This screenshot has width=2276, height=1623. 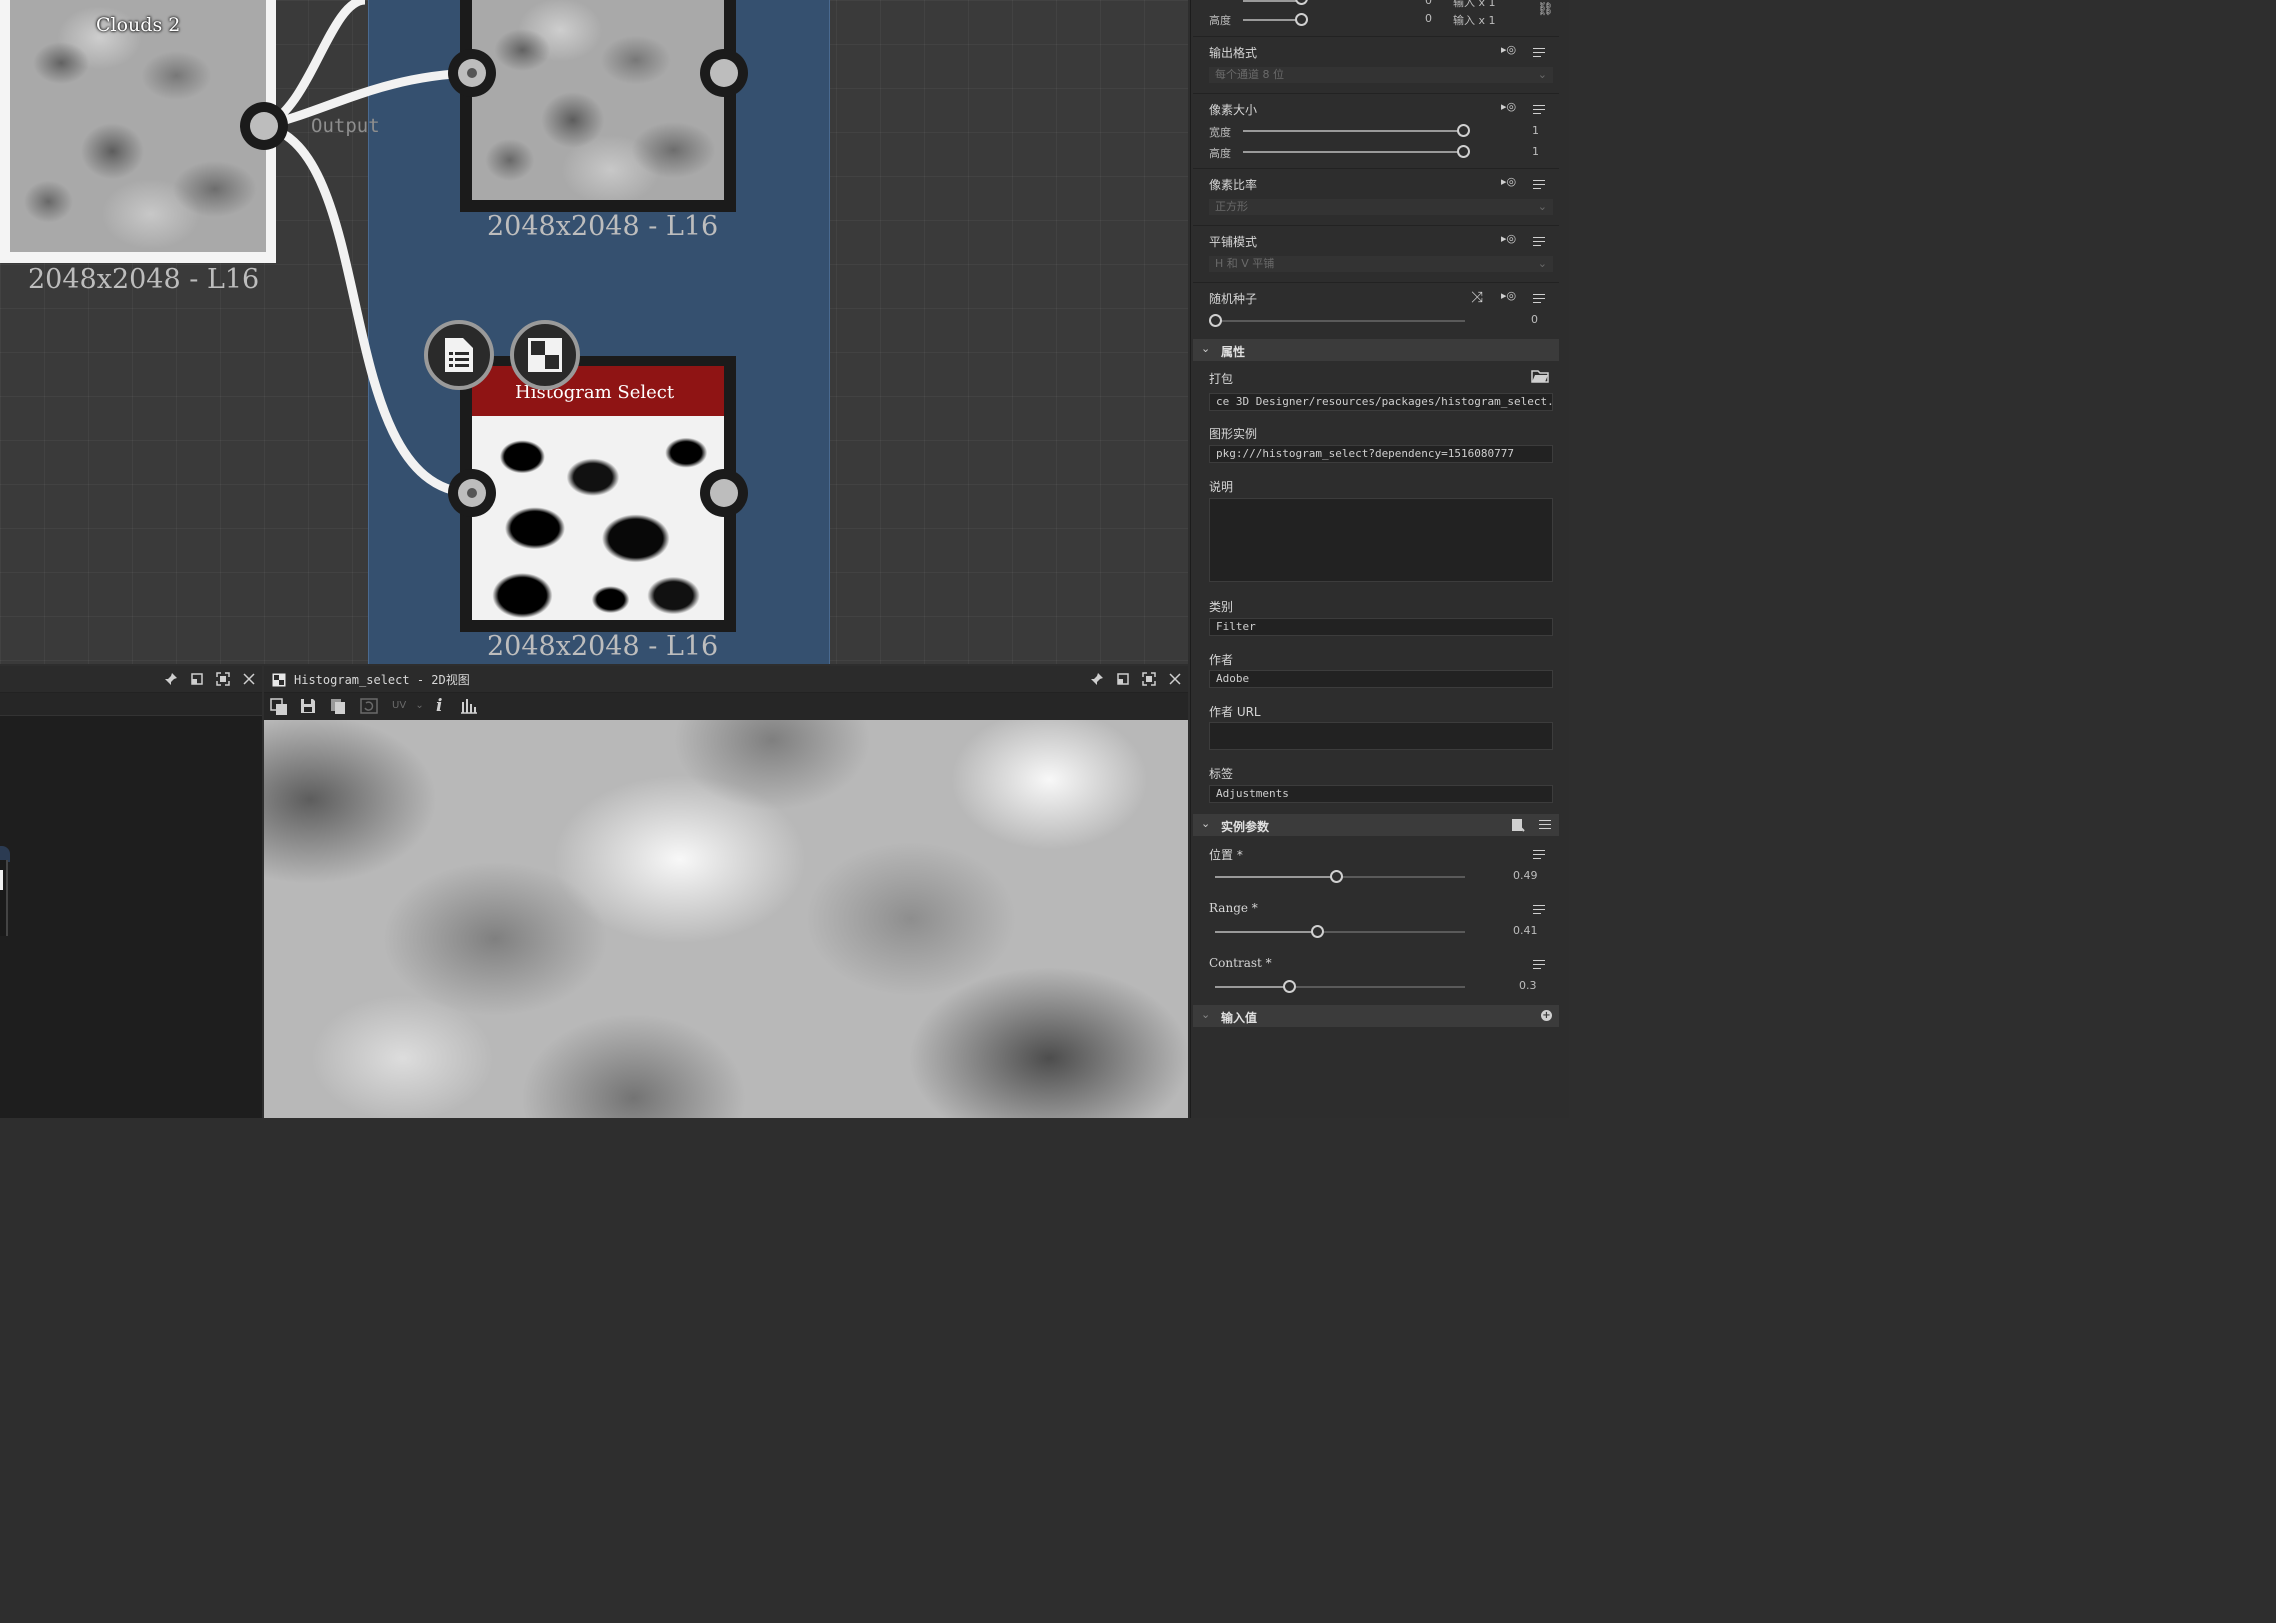 I want to click on histogram-icon, so click(x=469, y=708).